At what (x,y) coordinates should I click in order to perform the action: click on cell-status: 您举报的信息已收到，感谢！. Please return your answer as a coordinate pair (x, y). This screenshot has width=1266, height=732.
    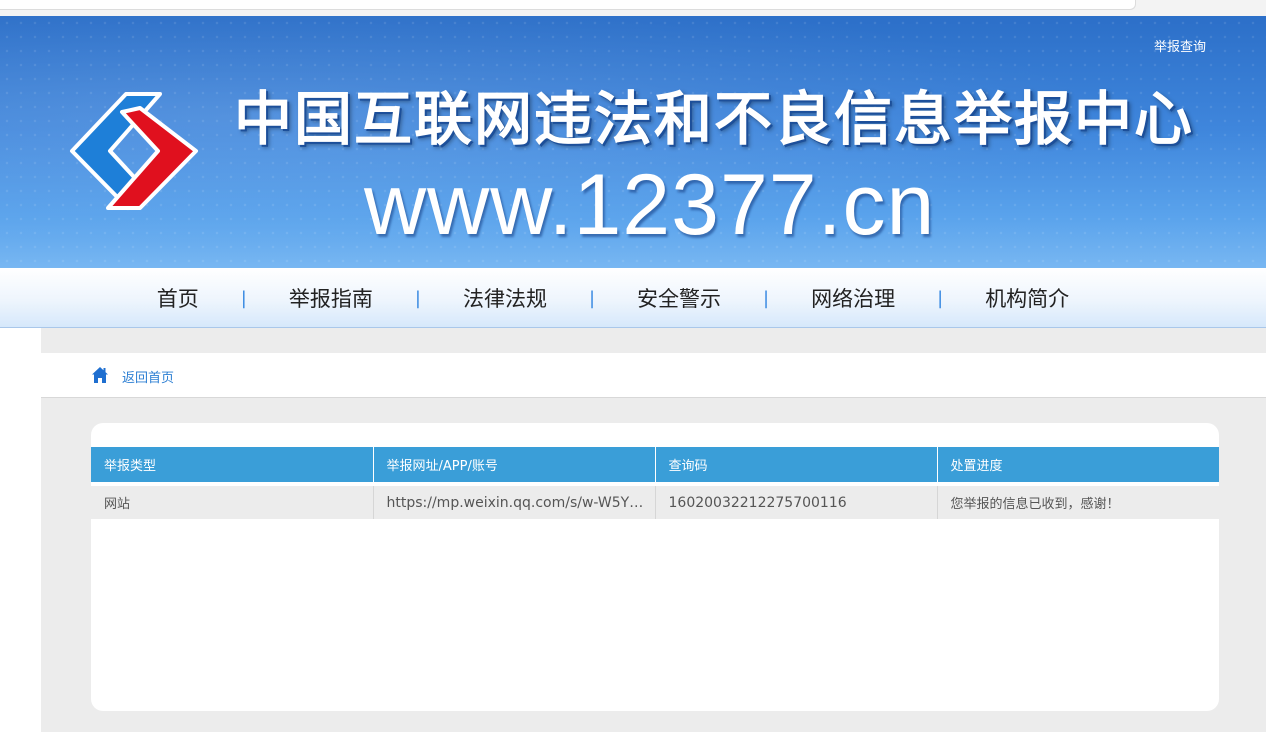
    Looking at the image, I should click on (1078, 502).